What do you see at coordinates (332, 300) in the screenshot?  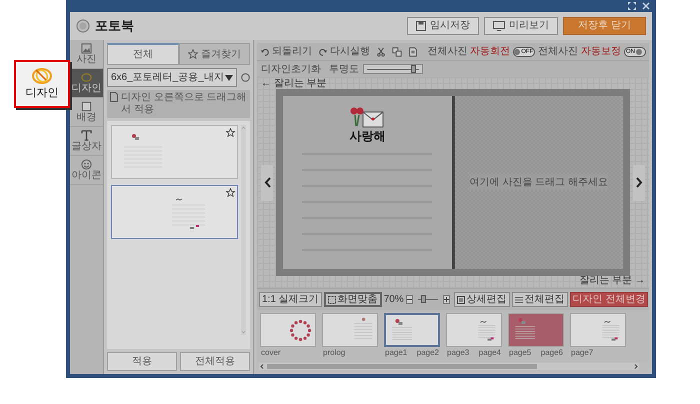 I see `expand-icon` at bounding box center [332, 300].